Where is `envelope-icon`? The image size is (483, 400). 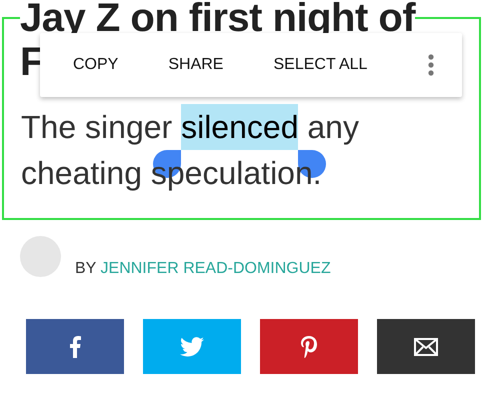 envelope-icon is located at coordinates (426, 347).